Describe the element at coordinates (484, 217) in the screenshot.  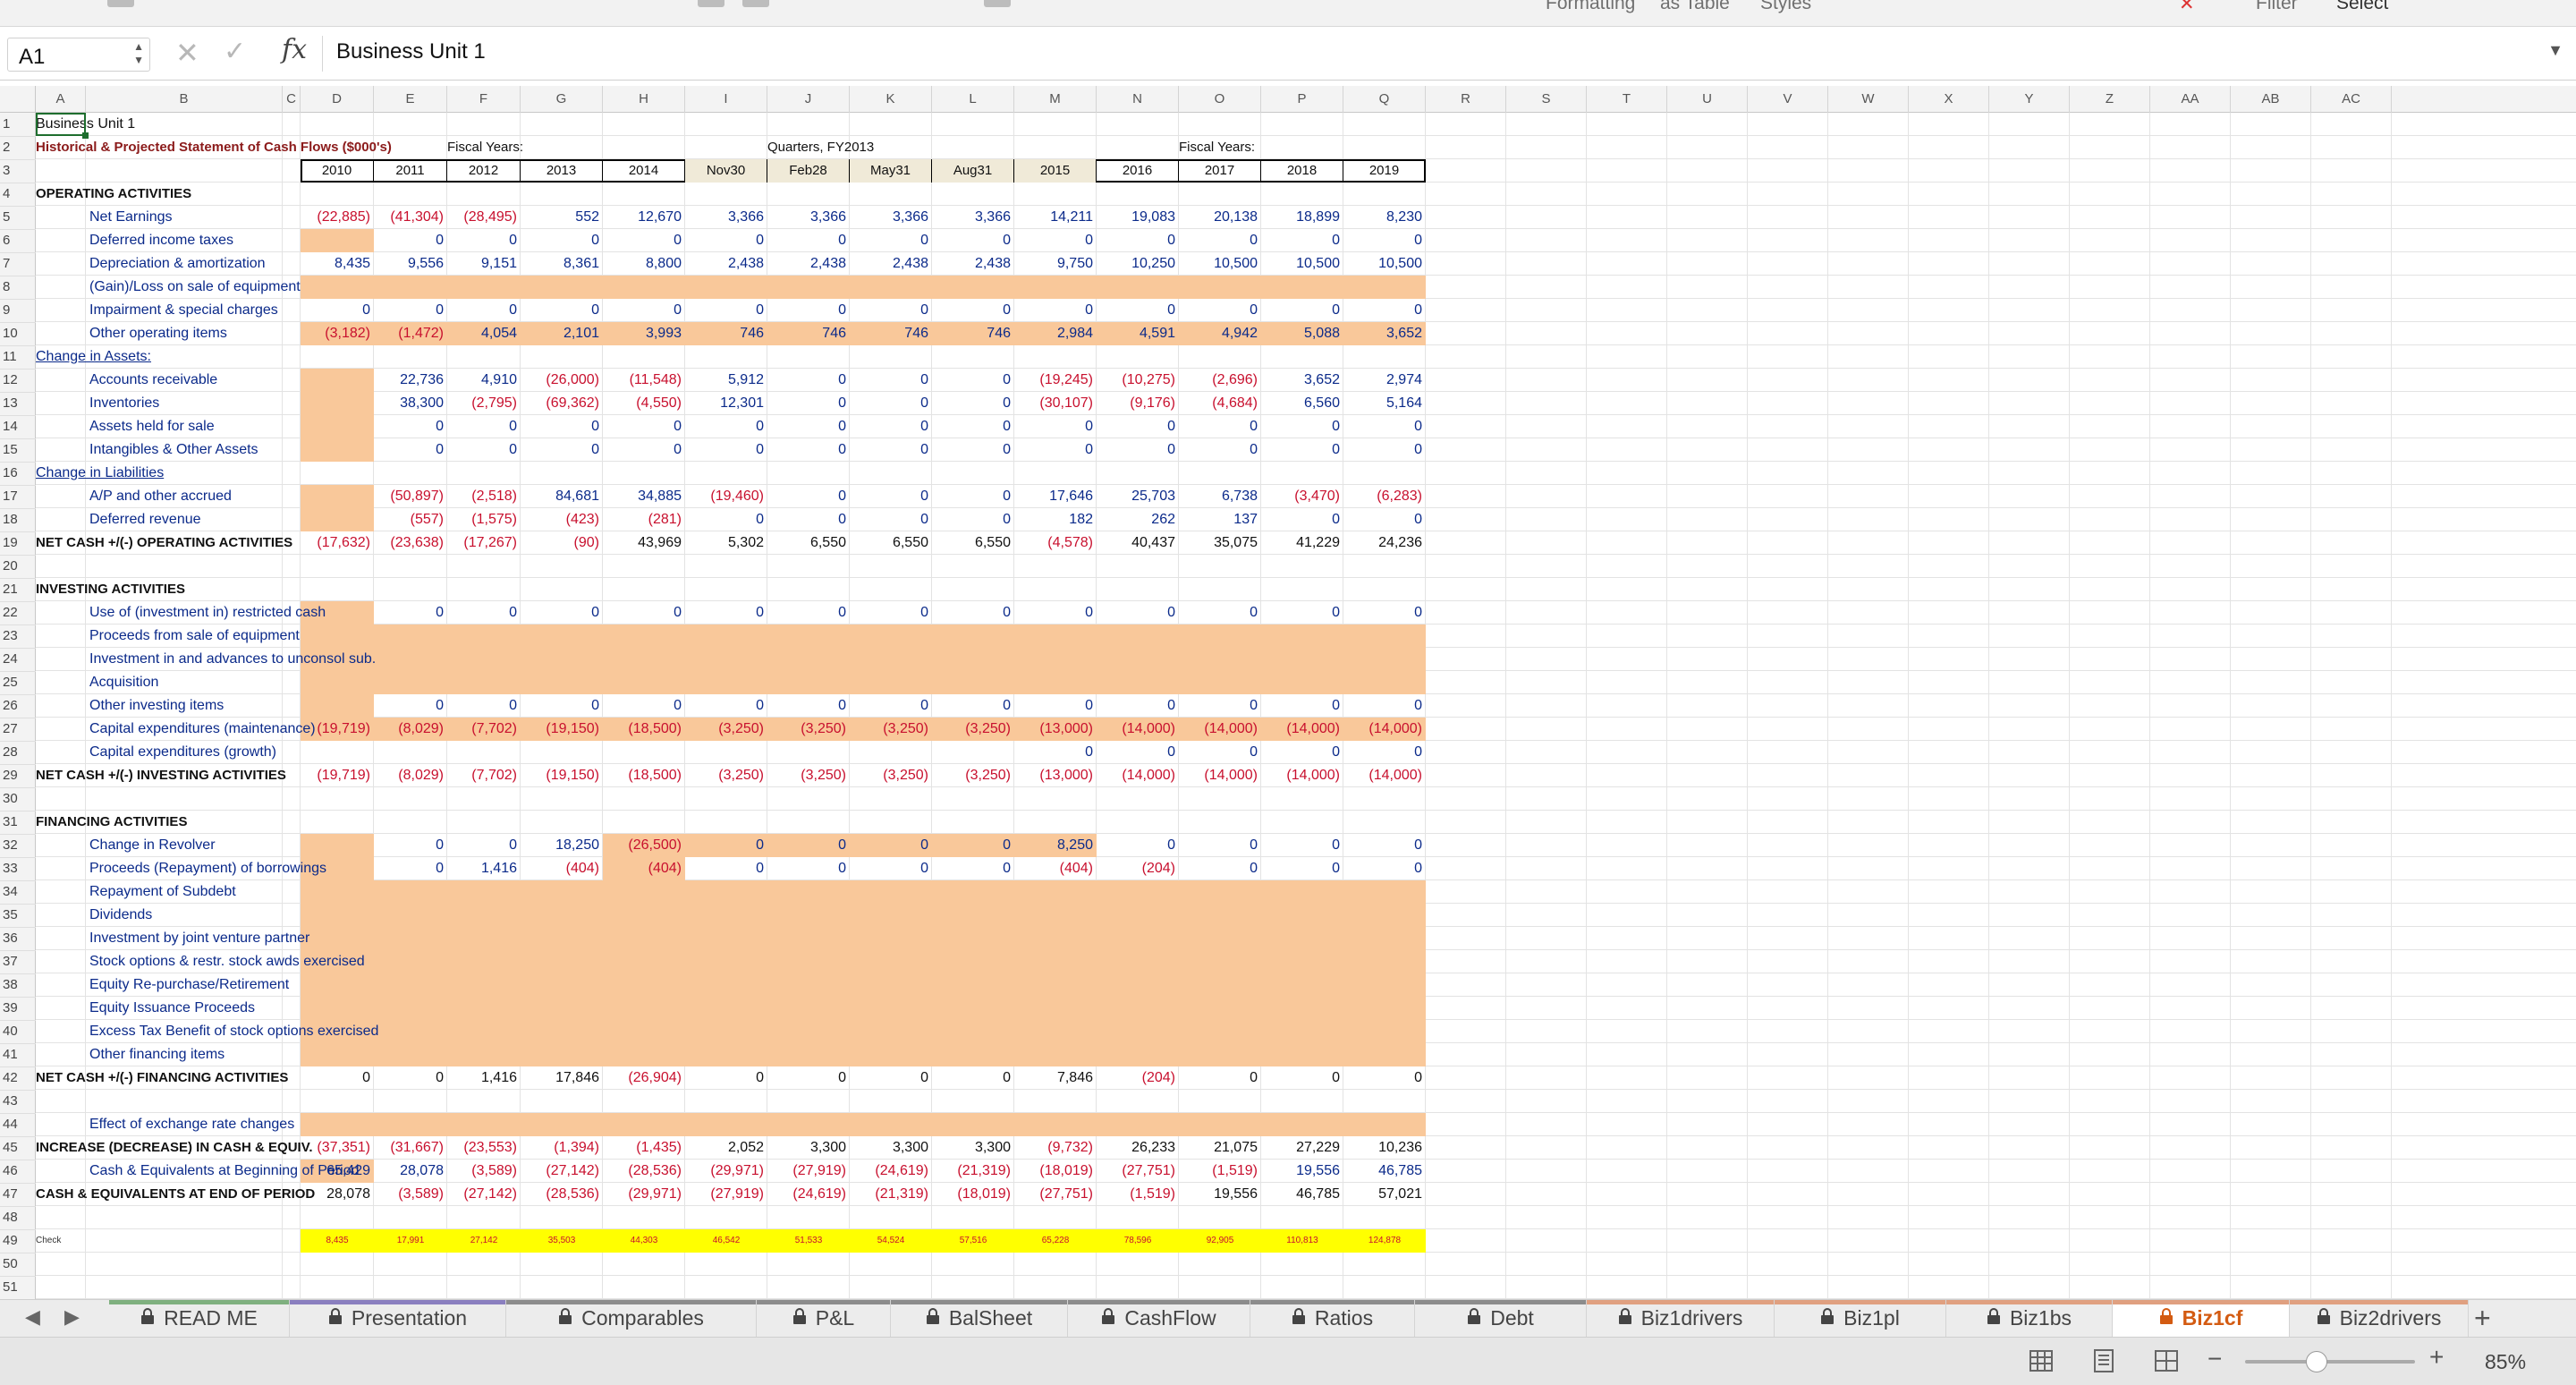
I see `cell-value: (28,495)` at that location.